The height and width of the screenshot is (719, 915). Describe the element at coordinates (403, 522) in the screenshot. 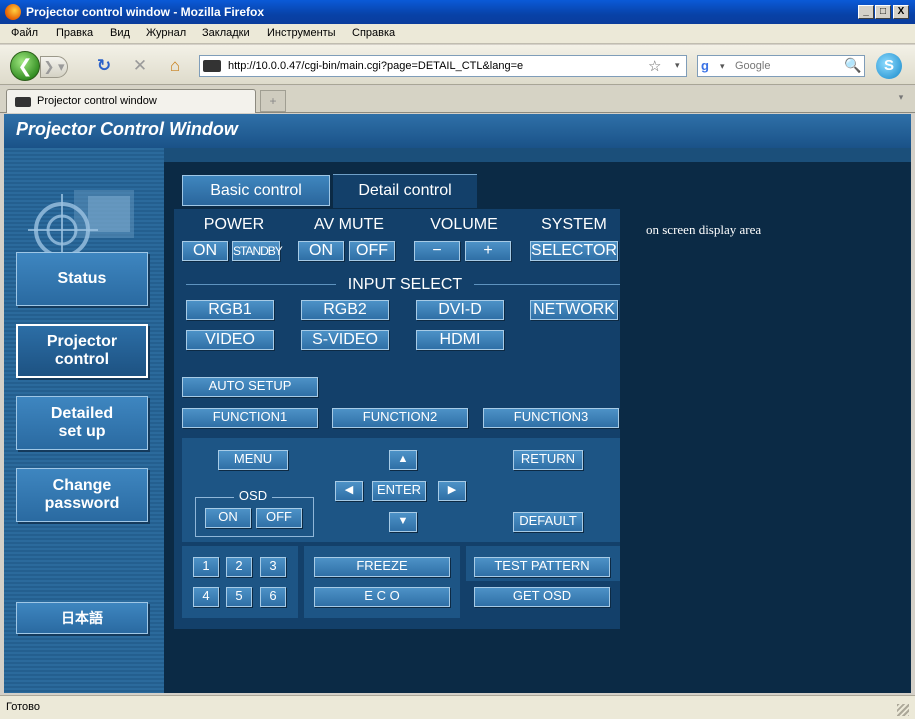

I see `arrow-down-icon: ▼` at that location.